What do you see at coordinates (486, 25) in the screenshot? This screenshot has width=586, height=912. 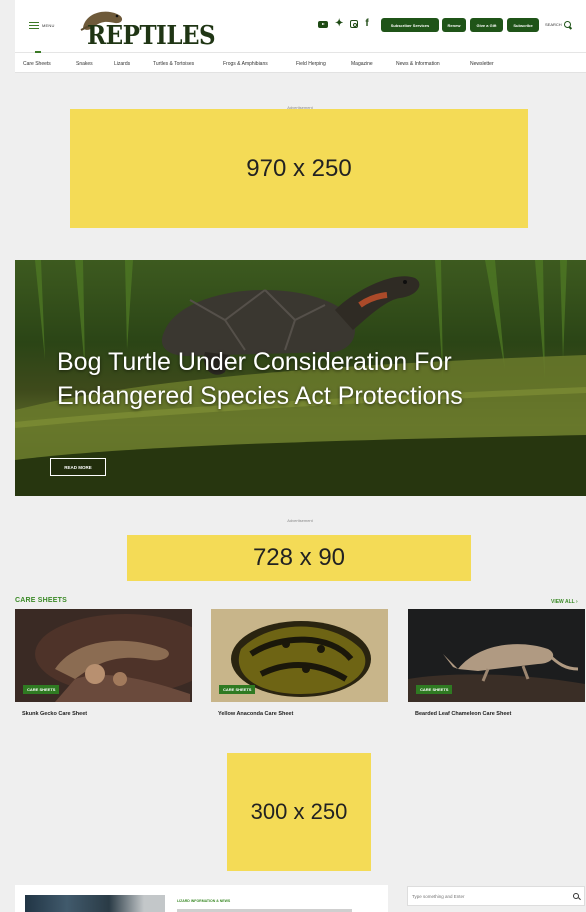 I see `give-a-gift-button: Give a Gift` at bounding box center [486, 25].